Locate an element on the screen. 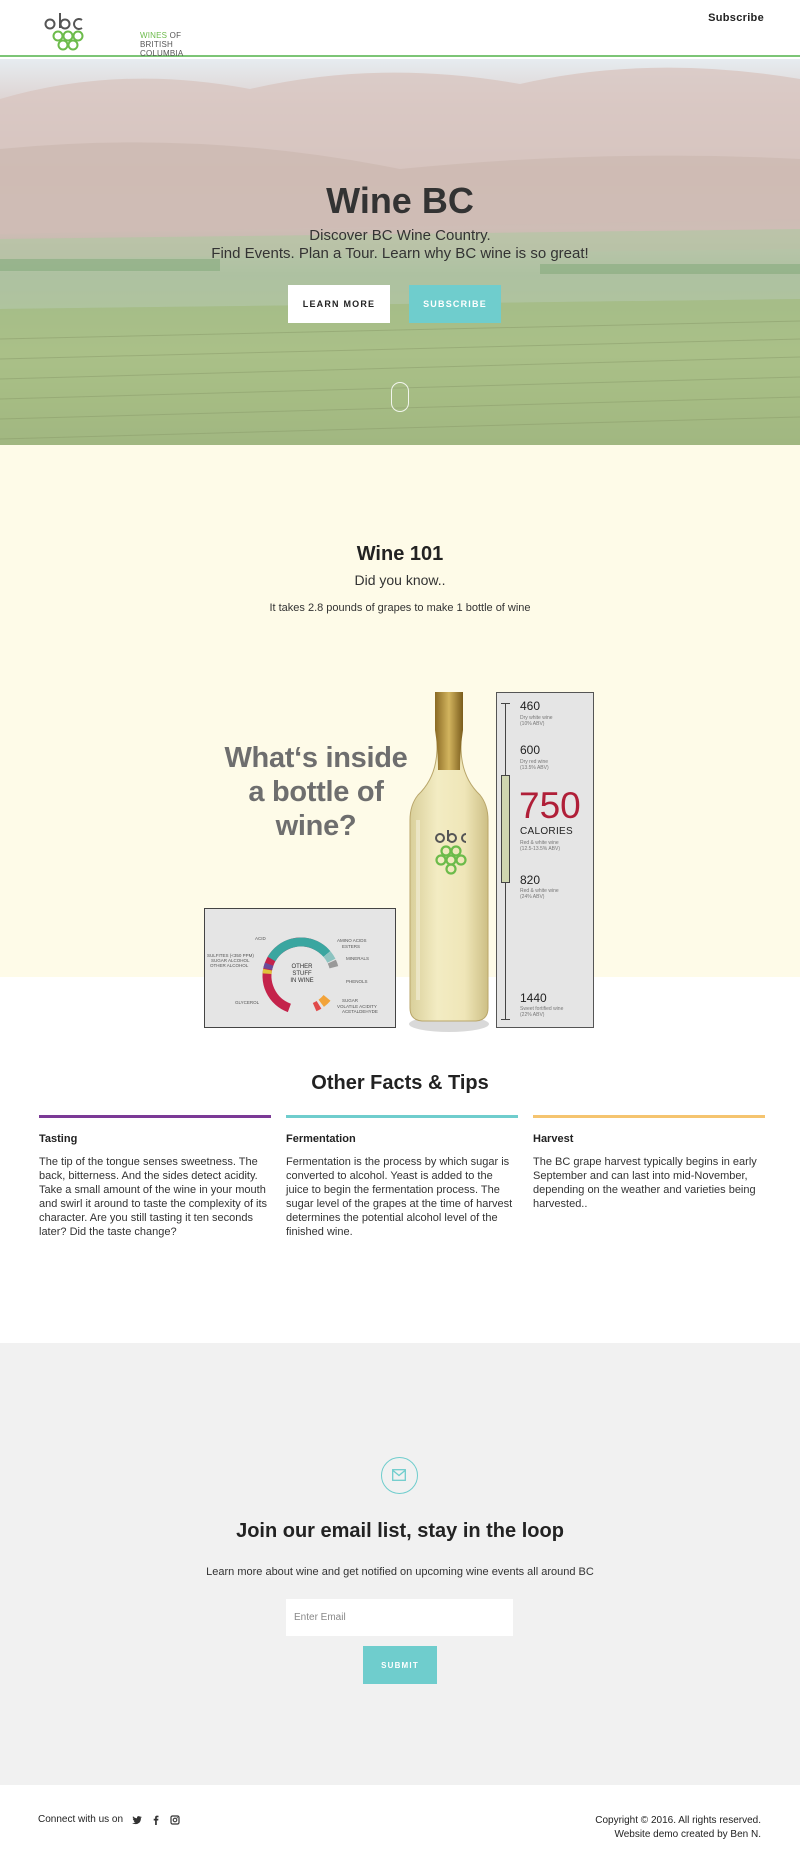 The width and height of the screenshot is (800, 1871). infographic-headline: What‘s inside a bottle of wine? is located at coordinates (316, 792).